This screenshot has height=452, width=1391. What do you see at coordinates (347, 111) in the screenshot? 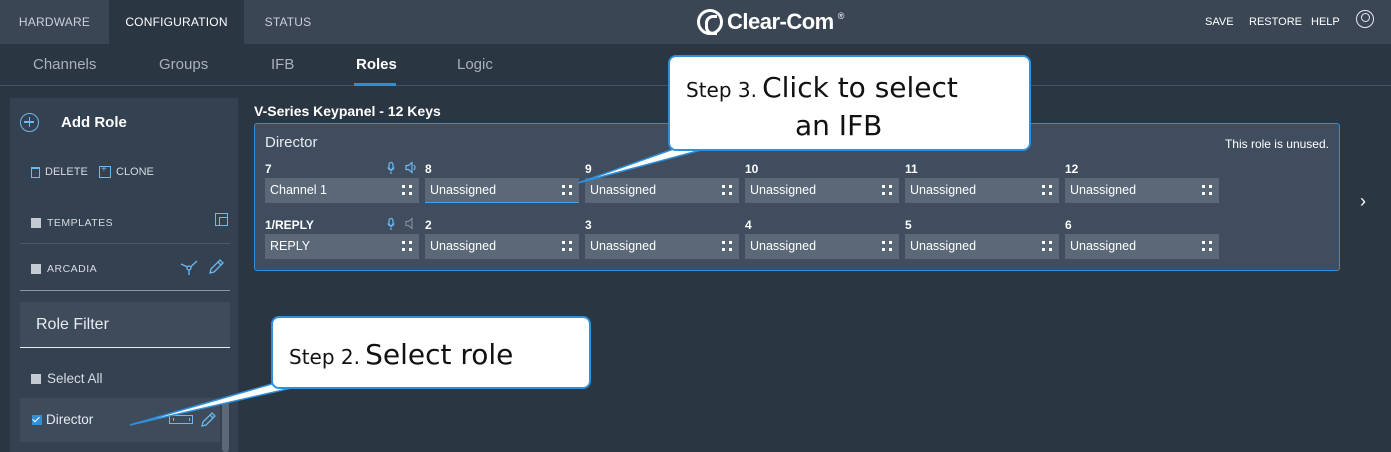
I see `panel-title: V-Series Keypanel - 12 Keys` at bounding box center [347, 111].